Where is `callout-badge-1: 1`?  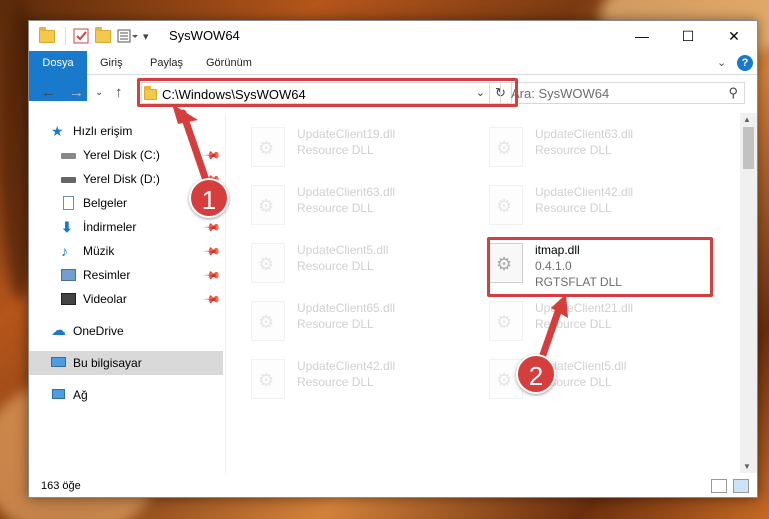 callout-badge-1: 1 is located at coordinates (209, 198).